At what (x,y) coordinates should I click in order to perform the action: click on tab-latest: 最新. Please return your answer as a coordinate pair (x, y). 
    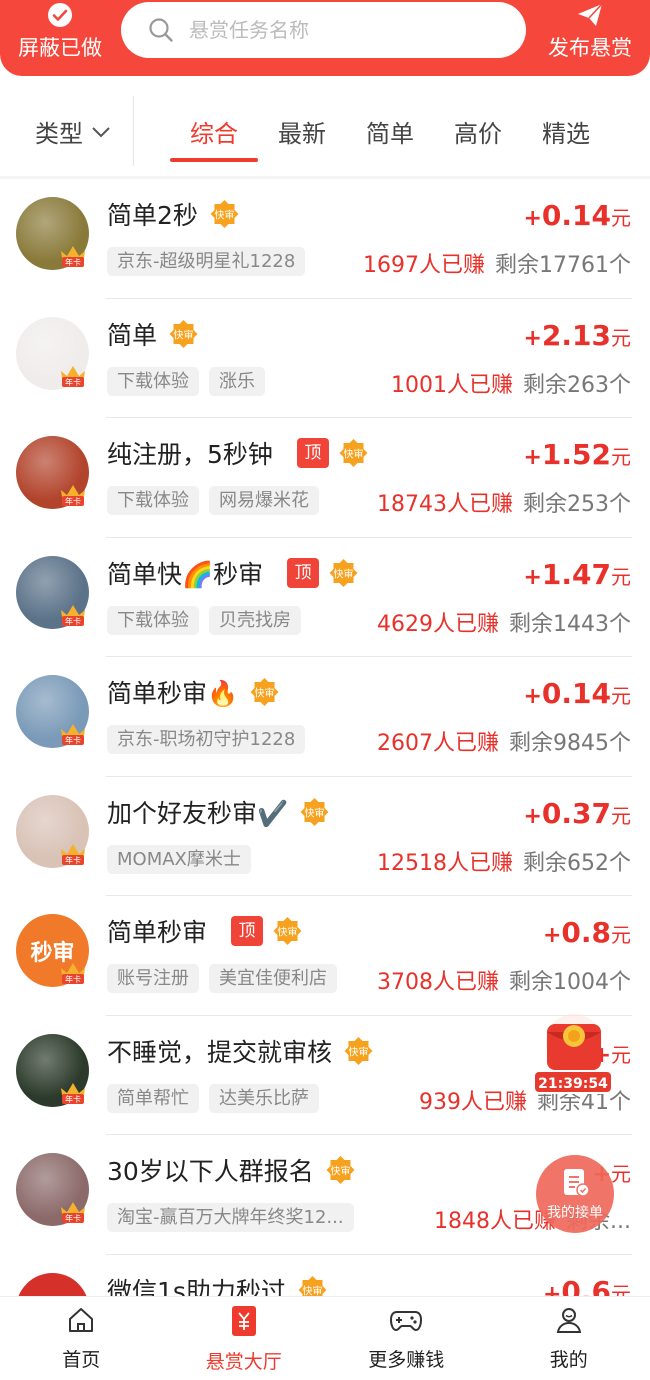
    Looking at the image, I should click on (302, 131).